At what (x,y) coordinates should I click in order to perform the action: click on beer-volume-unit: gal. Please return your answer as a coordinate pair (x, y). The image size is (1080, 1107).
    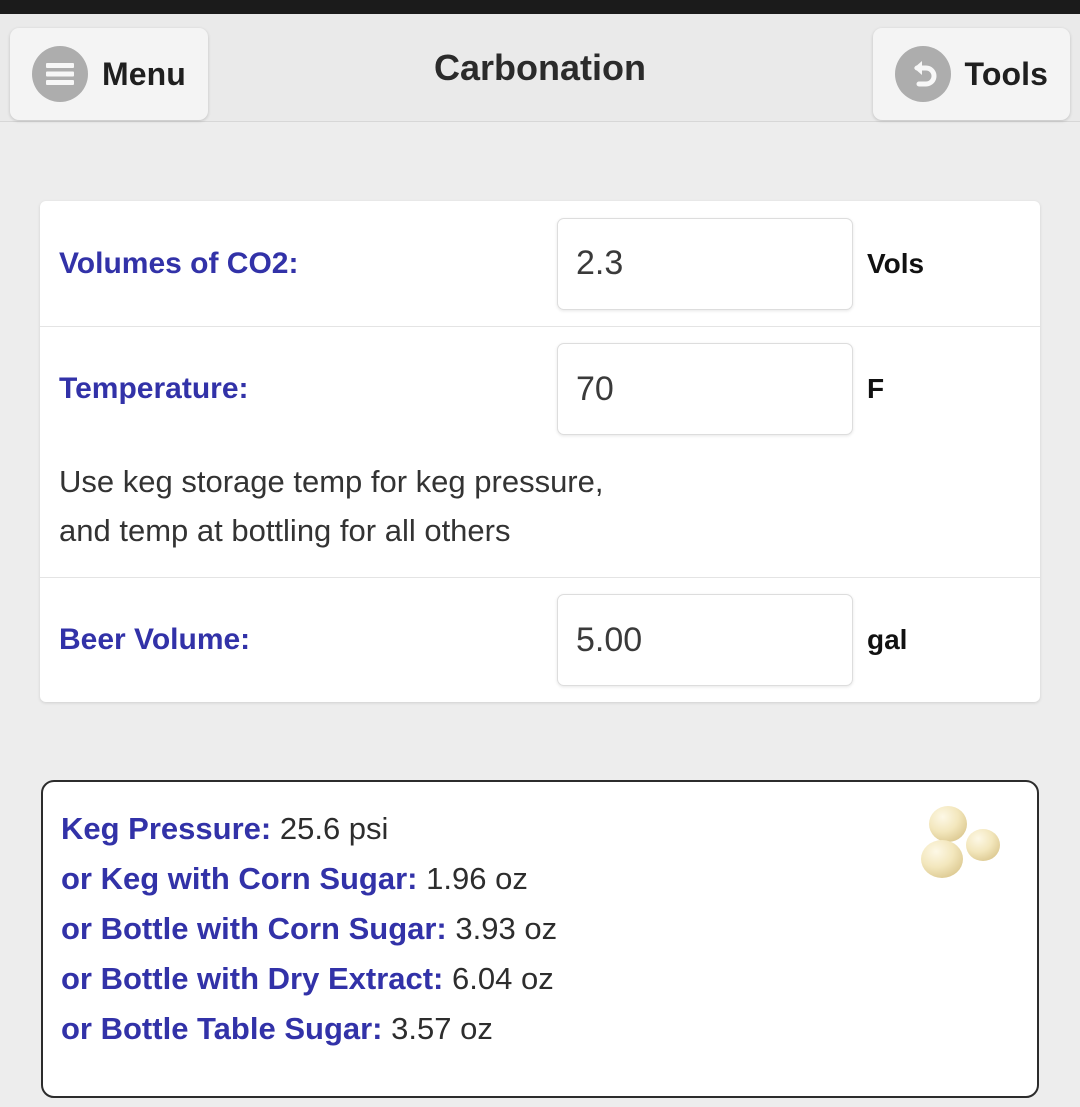
    Looking at the image, I should click on (887, 639).